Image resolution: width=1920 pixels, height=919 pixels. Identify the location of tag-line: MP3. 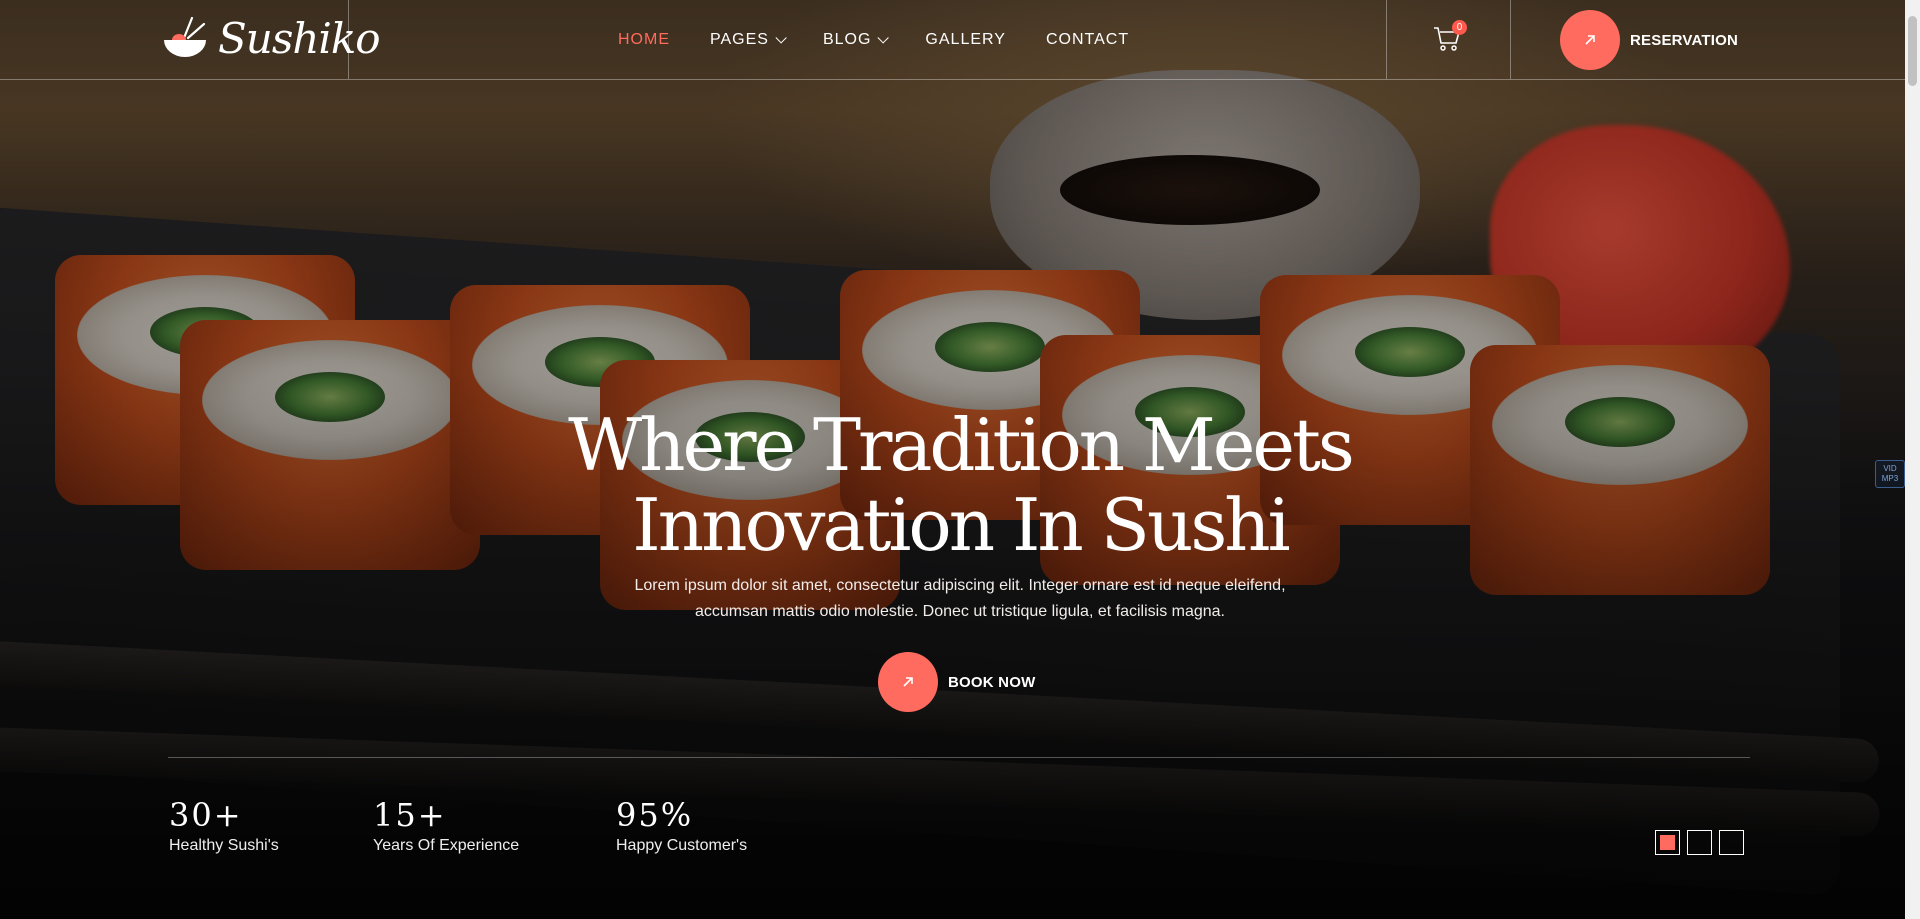
(1890, 478).